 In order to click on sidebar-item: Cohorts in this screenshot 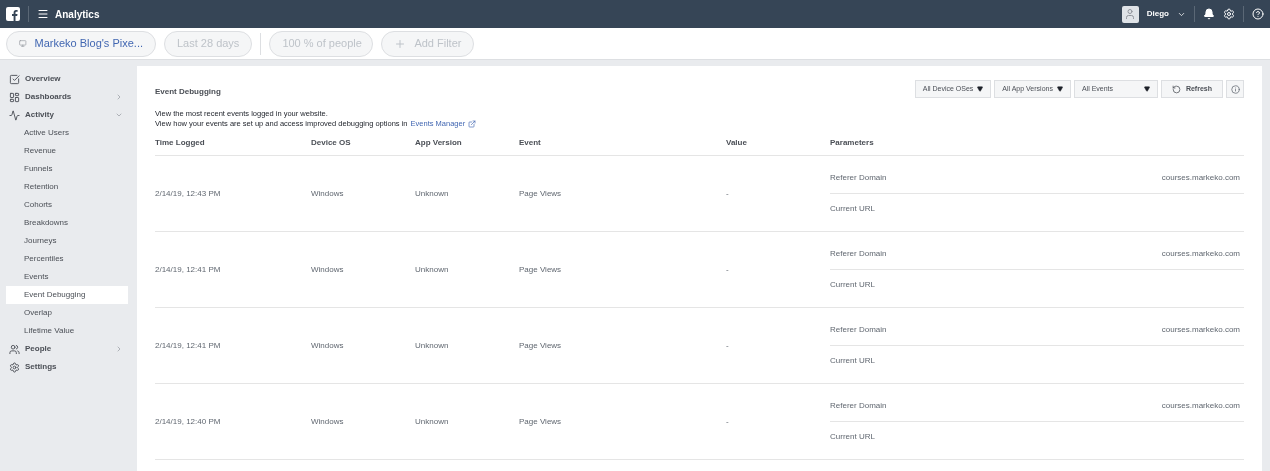, I will do `click(68, 205)`.